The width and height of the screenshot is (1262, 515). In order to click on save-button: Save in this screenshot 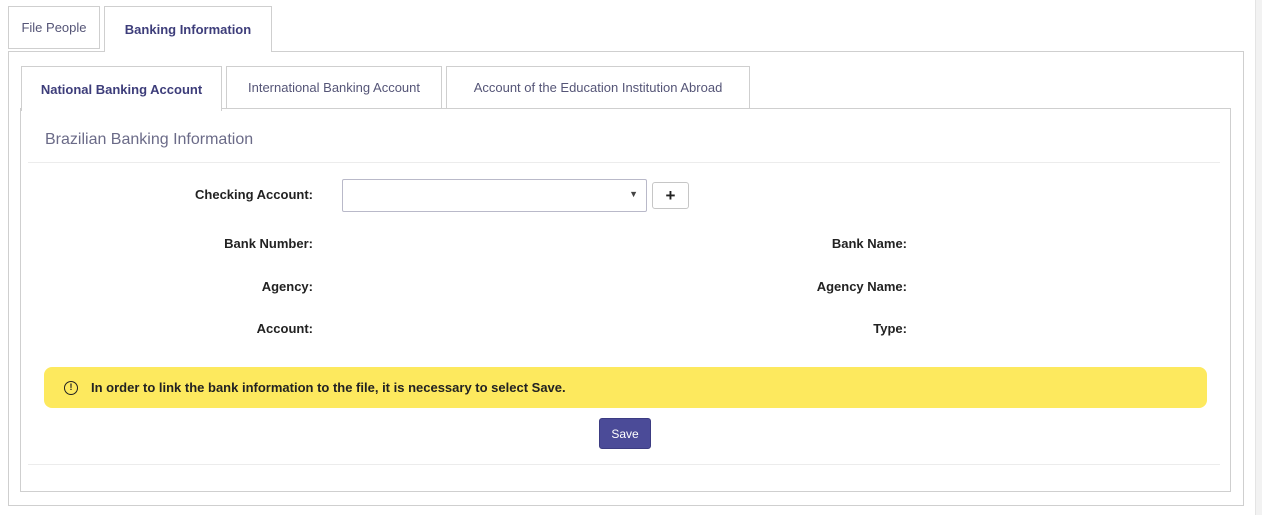, I will do `click(625, 433)`.